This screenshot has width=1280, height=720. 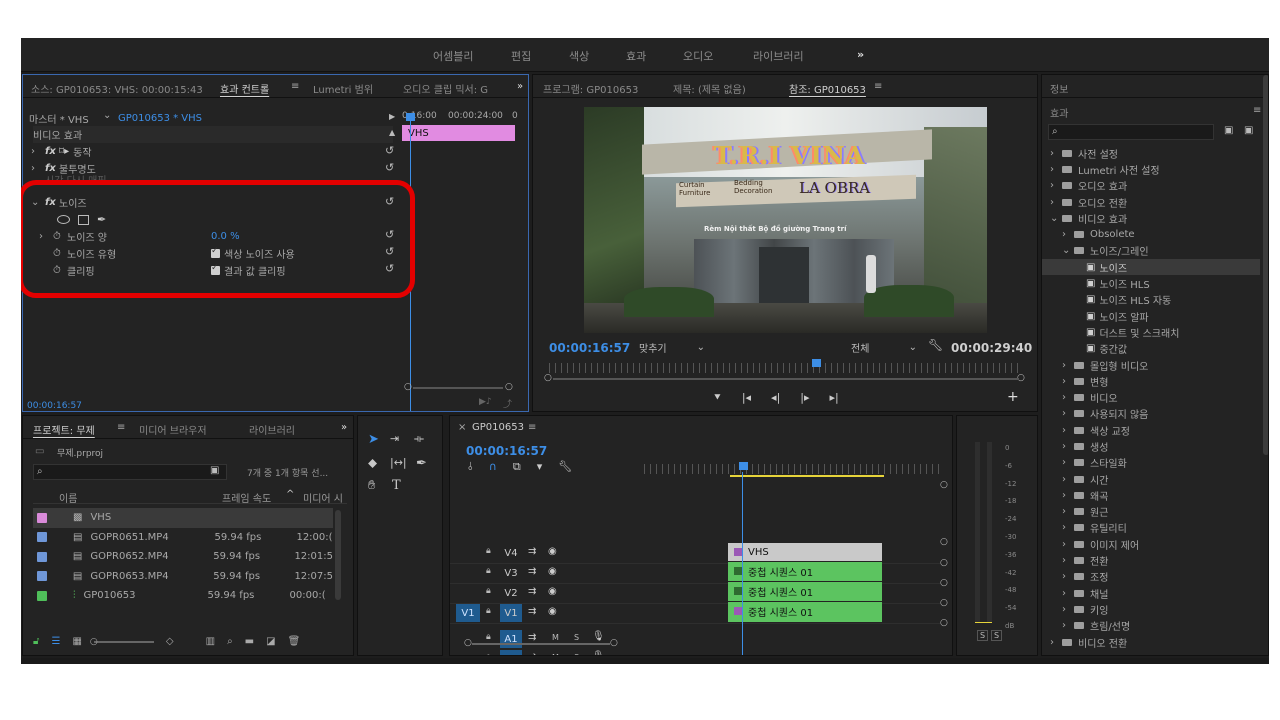 I want to click on go-to-out-icon: ▸|, so click(x=834, y=398).